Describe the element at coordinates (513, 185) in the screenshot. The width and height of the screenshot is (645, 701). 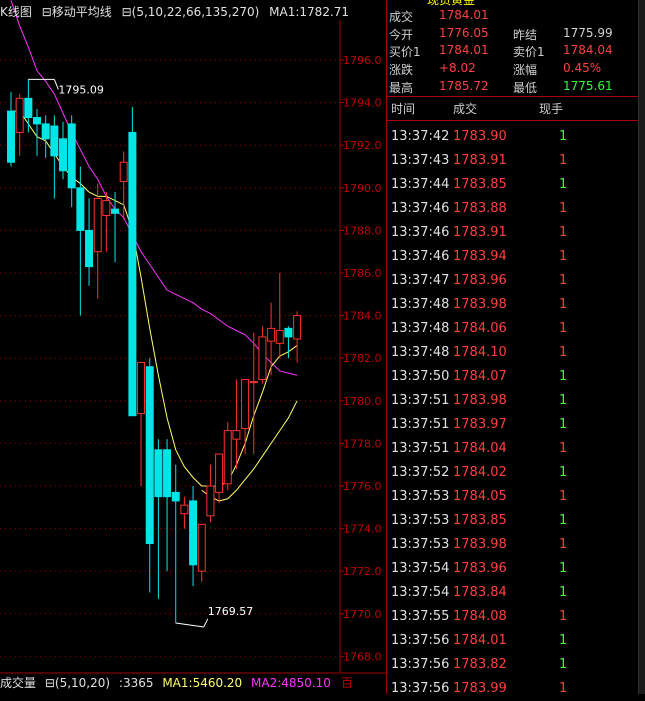
I see `tick-row: 13:37:44 1783.85 1` at that location.